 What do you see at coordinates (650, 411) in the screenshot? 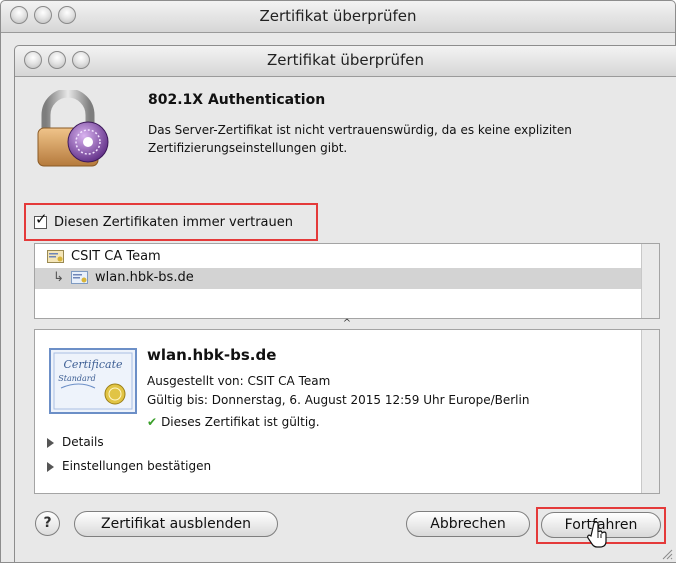
I see `detail-scrollbar` at bounding box center [650, 411].